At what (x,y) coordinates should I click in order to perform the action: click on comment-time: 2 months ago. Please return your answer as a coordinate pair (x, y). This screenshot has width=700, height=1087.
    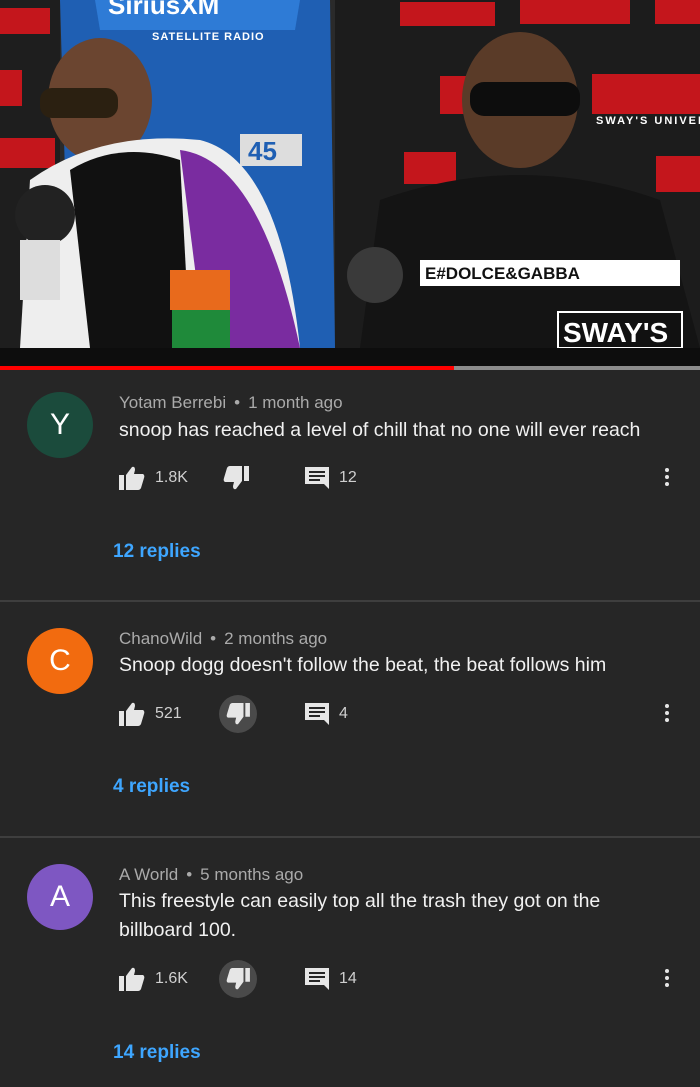
    Looking at the image, I should click on (276, 638).